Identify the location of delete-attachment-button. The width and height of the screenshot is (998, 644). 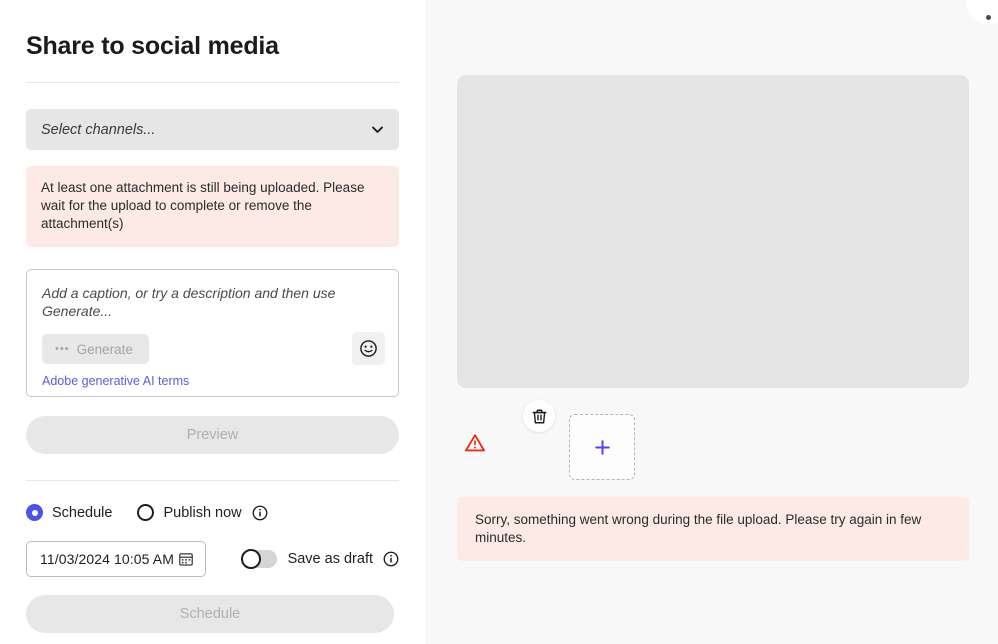
(539, 416).